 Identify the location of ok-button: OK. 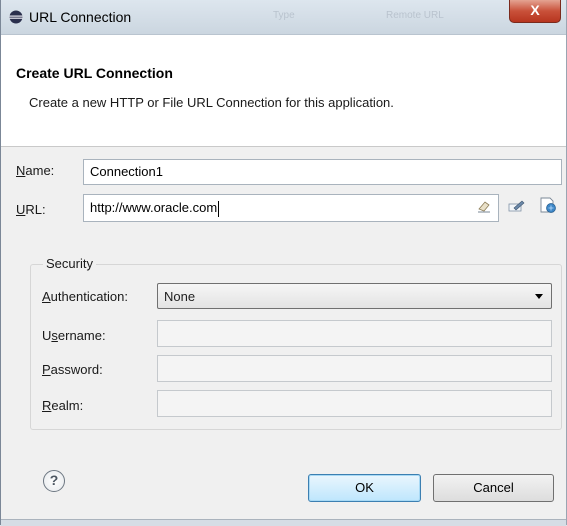
(364, 488).